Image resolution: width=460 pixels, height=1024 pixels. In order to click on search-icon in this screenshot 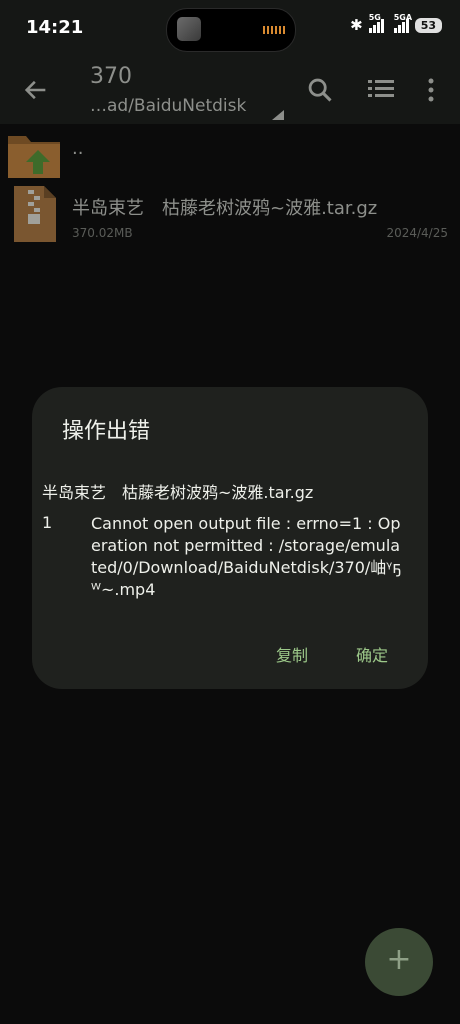, I will do `click(320, 90)`.